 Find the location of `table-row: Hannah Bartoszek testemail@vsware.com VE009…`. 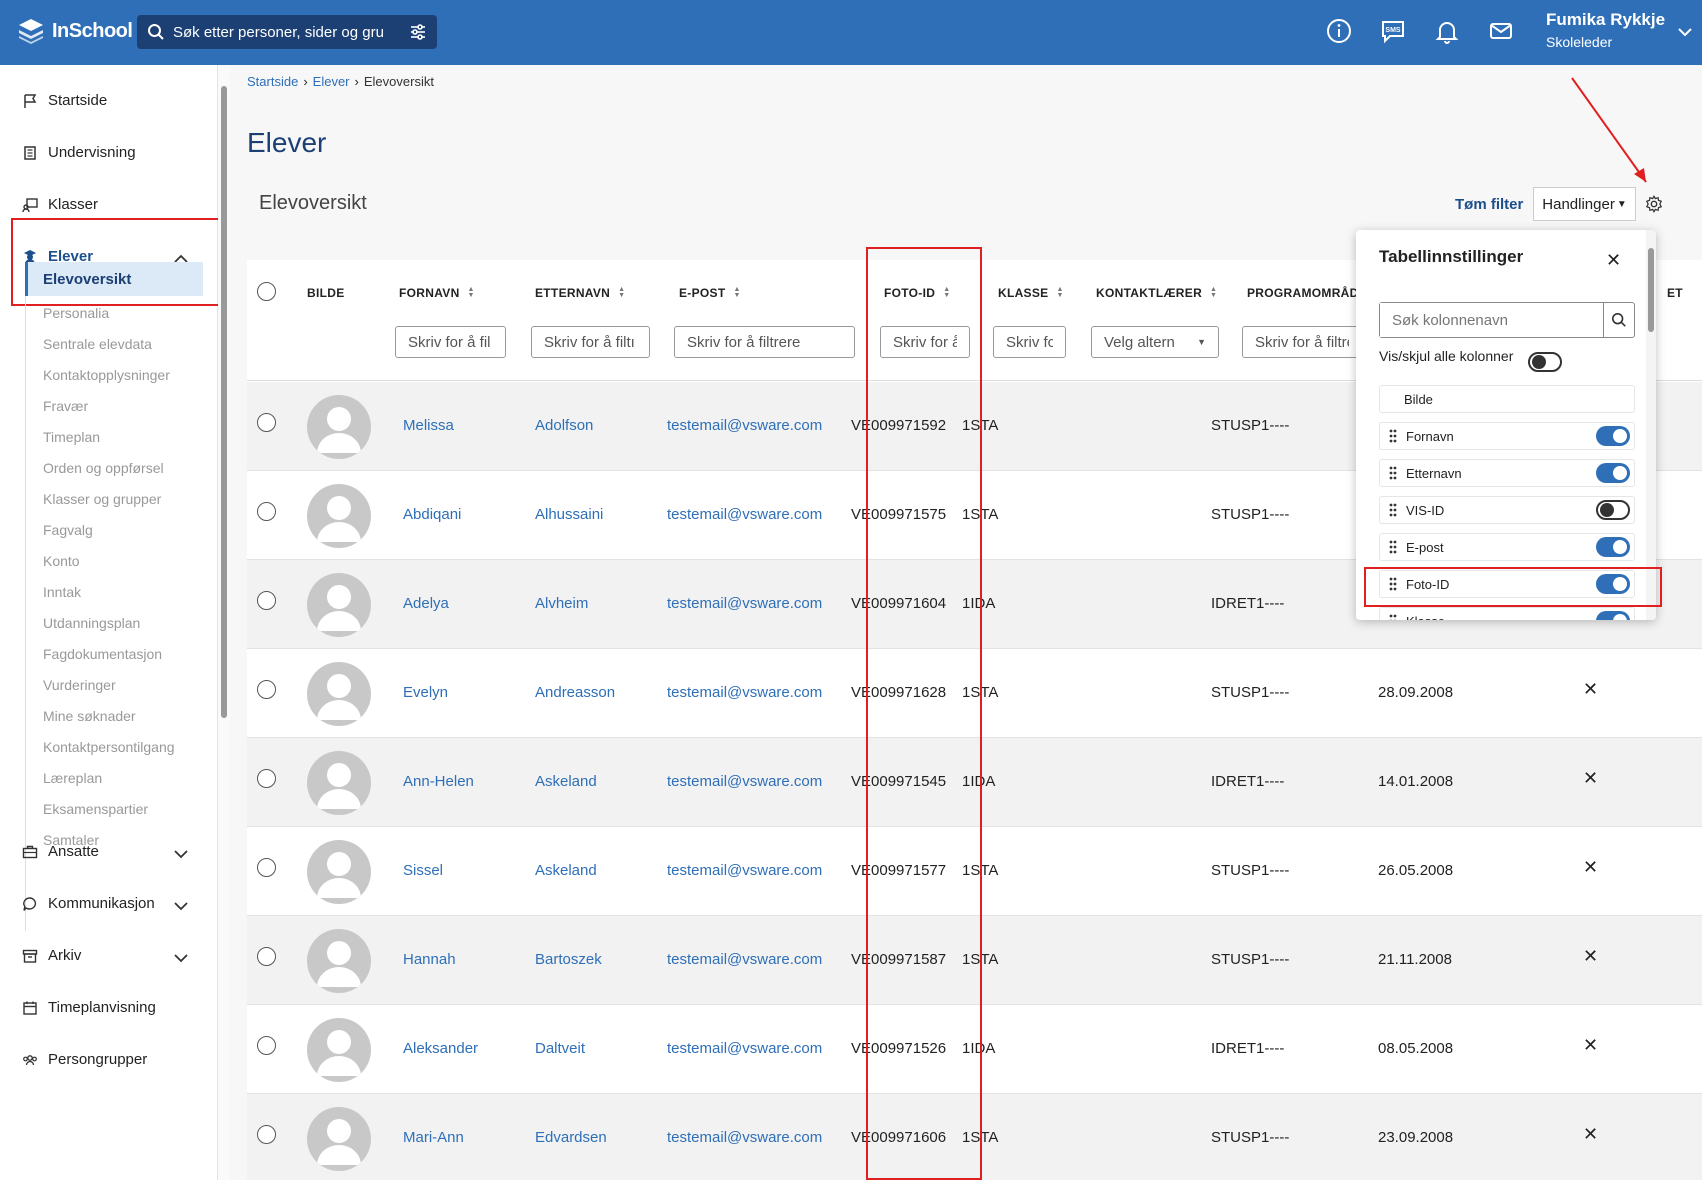

table-row: Hannah Bartoszek testemail@vsware.com VE009… is located at coordinates (974, 960).